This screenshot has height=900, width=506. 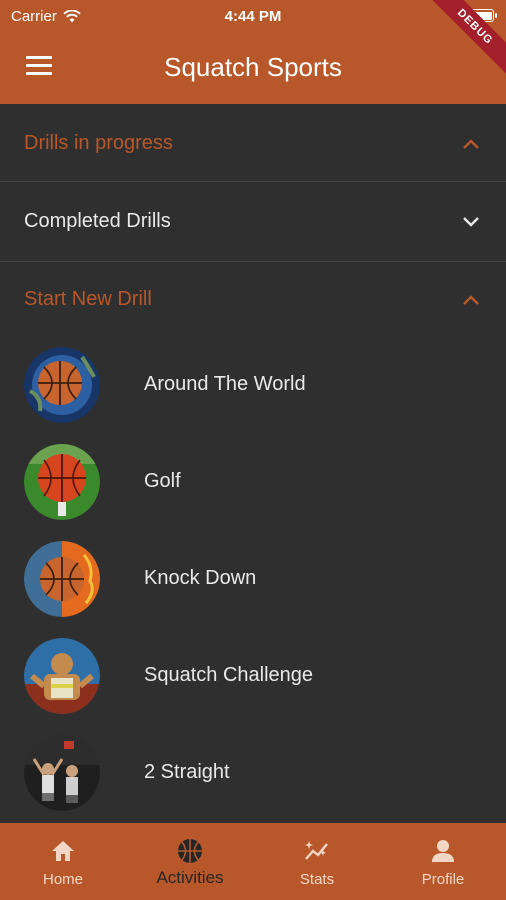 I want to click on drill-name: Squatch Challenge, so click(x=229, y=675).